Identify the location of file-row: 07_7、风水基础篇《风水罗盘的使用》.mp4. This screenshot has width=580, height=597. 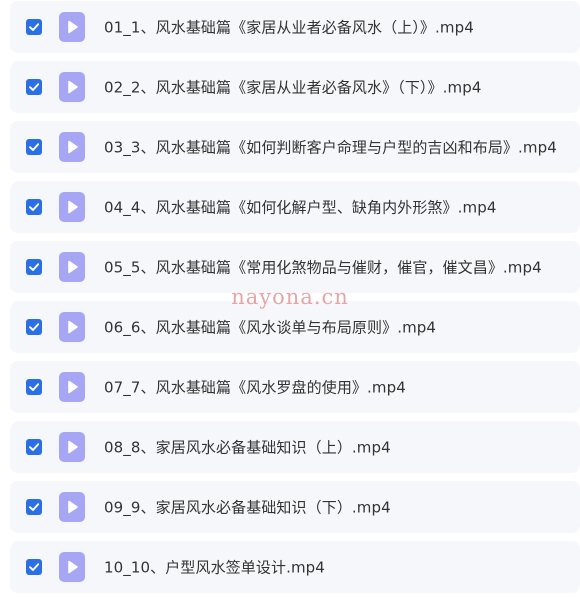
(295, 387).